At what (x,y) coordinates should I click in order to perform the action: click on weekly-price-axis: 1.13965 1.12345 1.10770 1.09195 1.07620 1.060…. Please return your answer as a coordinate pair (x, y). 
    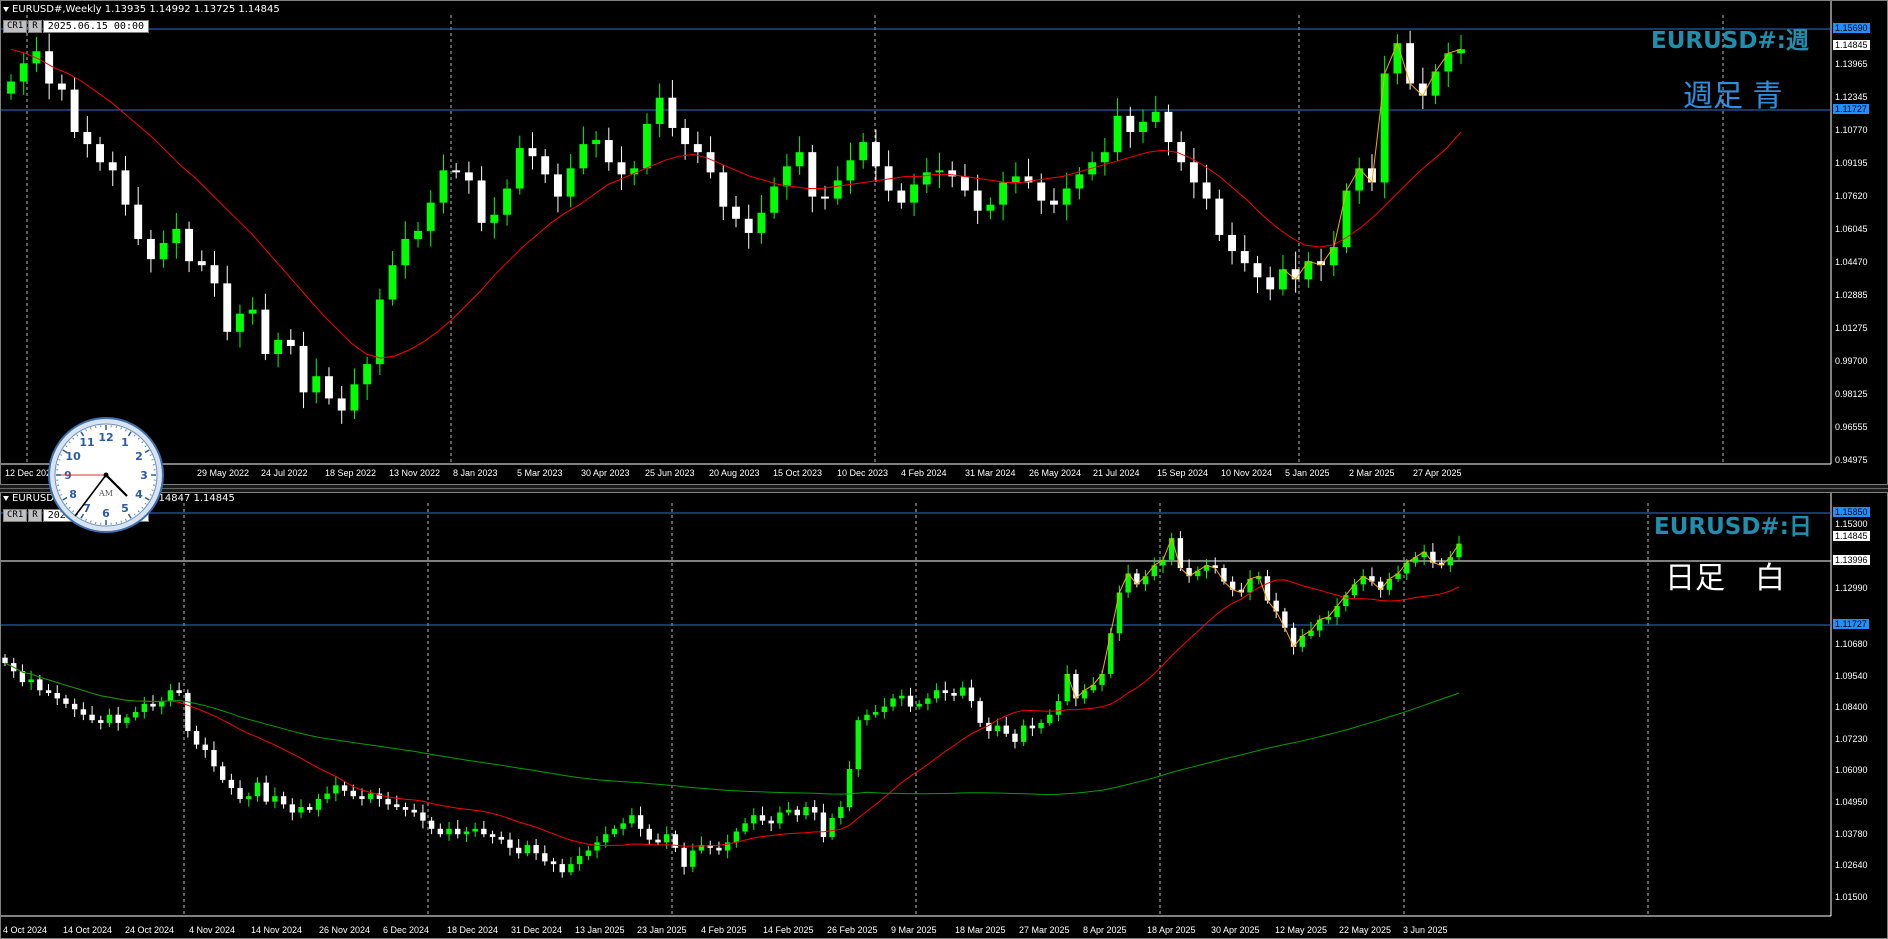
    Looking at the image, I should click on (1859, 236).